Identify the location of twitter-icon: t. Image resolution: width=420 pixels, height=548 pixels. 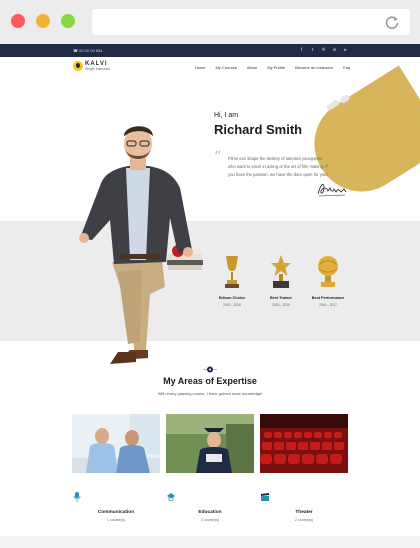
(312, 50).